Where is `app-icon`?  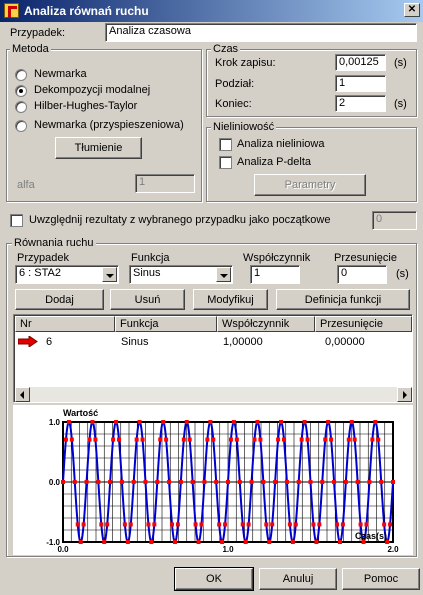
app-icon is located at coordinates (11, 10).